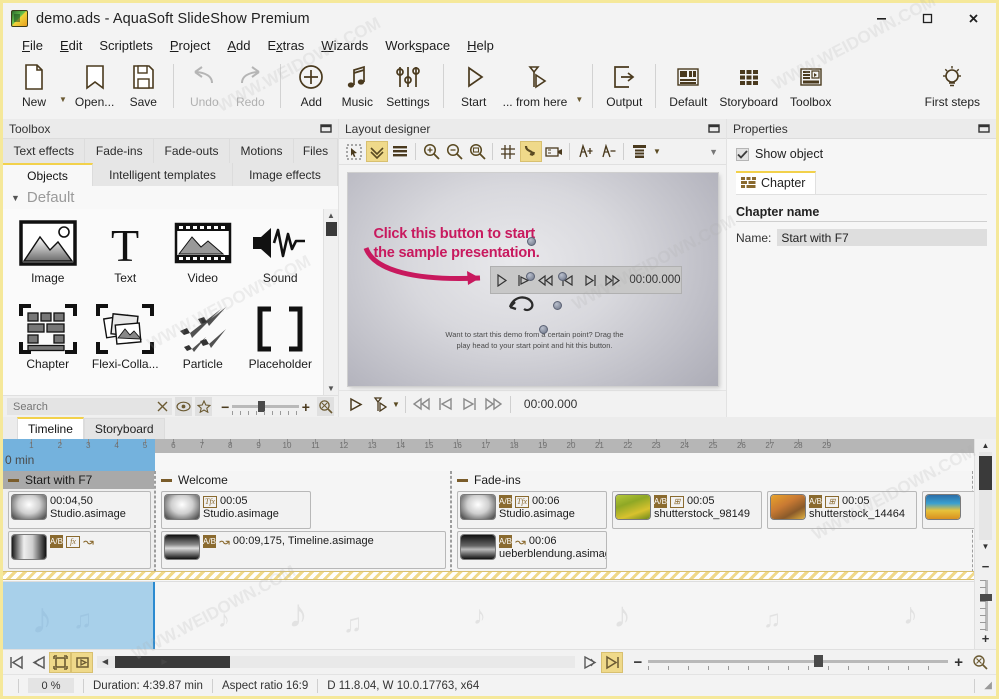  Describe the element at coordinates (986, 566) in the screenshot. I see `timeline-vzoom-minus-icon: −` at that location.